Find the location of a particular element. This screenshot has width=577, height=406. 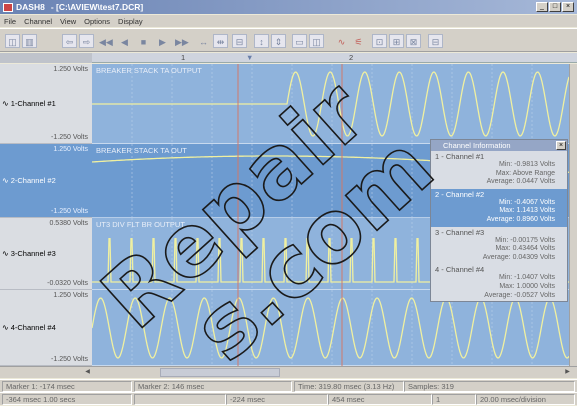

channel-1-label-panel: 1.250 Volts ∿ 1-Channel #1 -1.250 Volts is located at coordinates (46, 104).